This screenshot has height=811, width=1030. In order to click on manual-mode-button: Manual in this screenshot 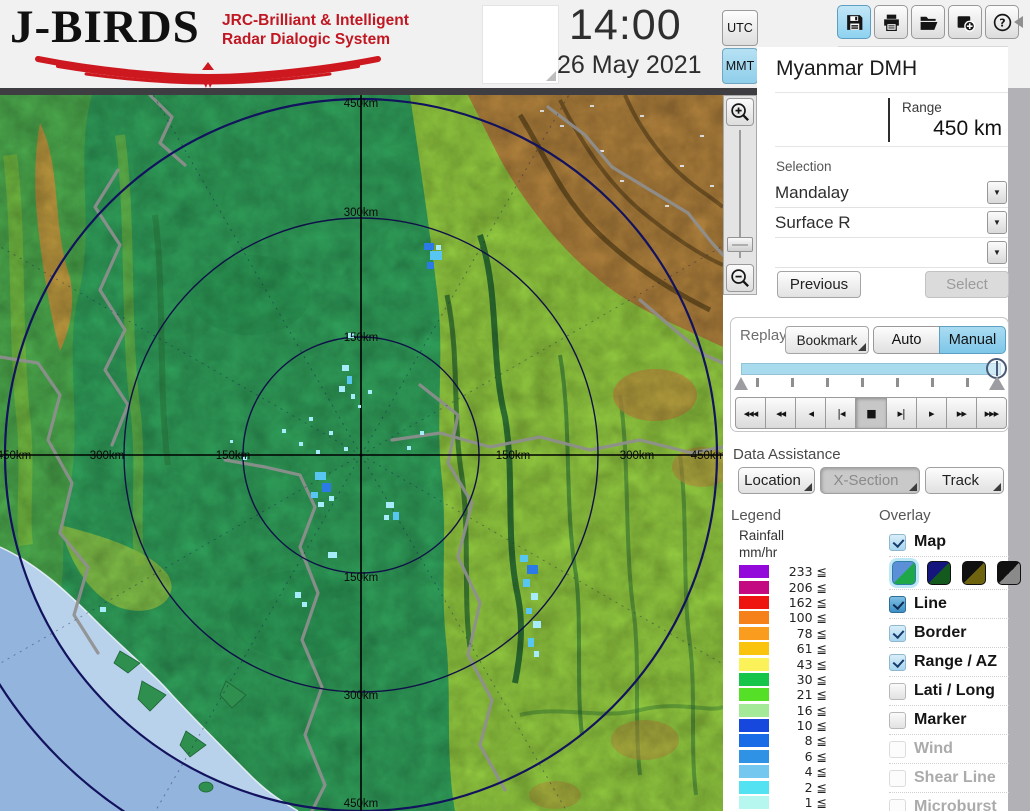, I will do `click(972, 340)`.